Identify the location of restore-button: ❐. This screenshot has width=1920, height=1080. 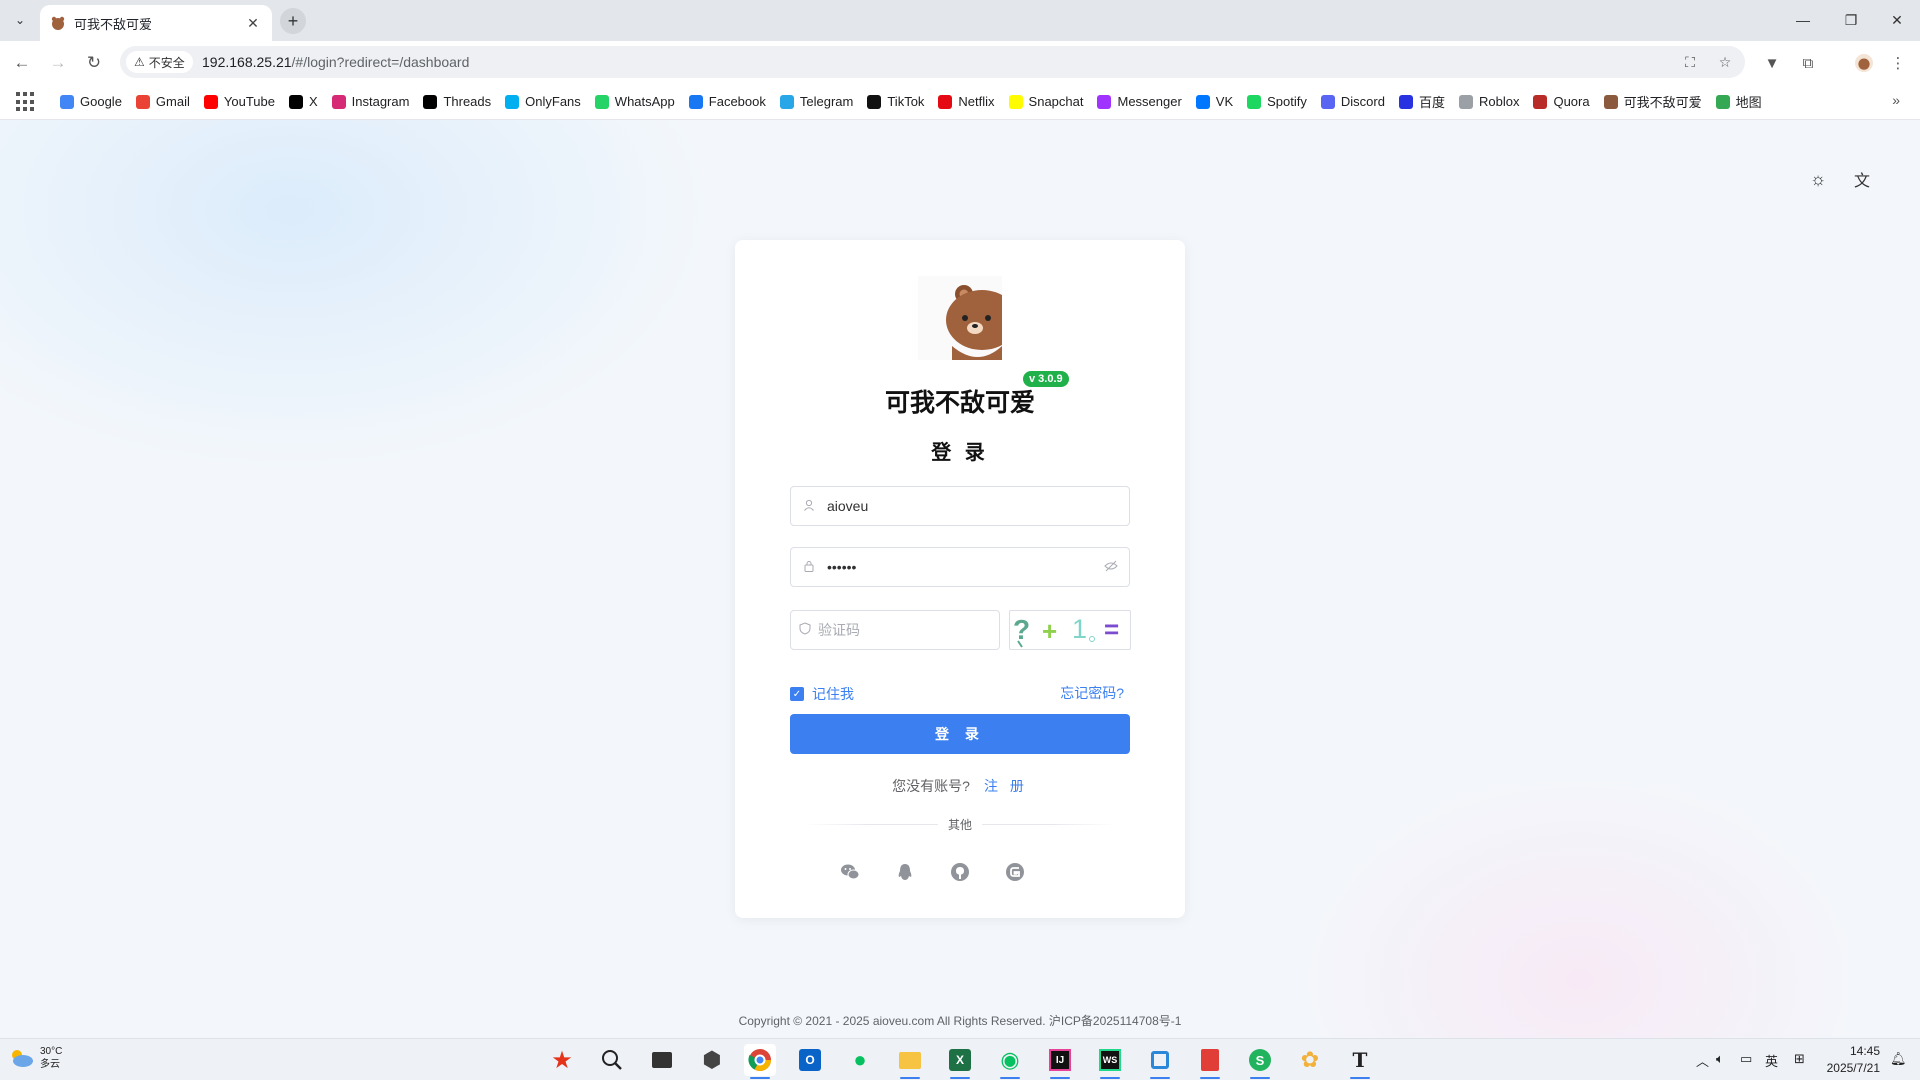
(1851, 20).